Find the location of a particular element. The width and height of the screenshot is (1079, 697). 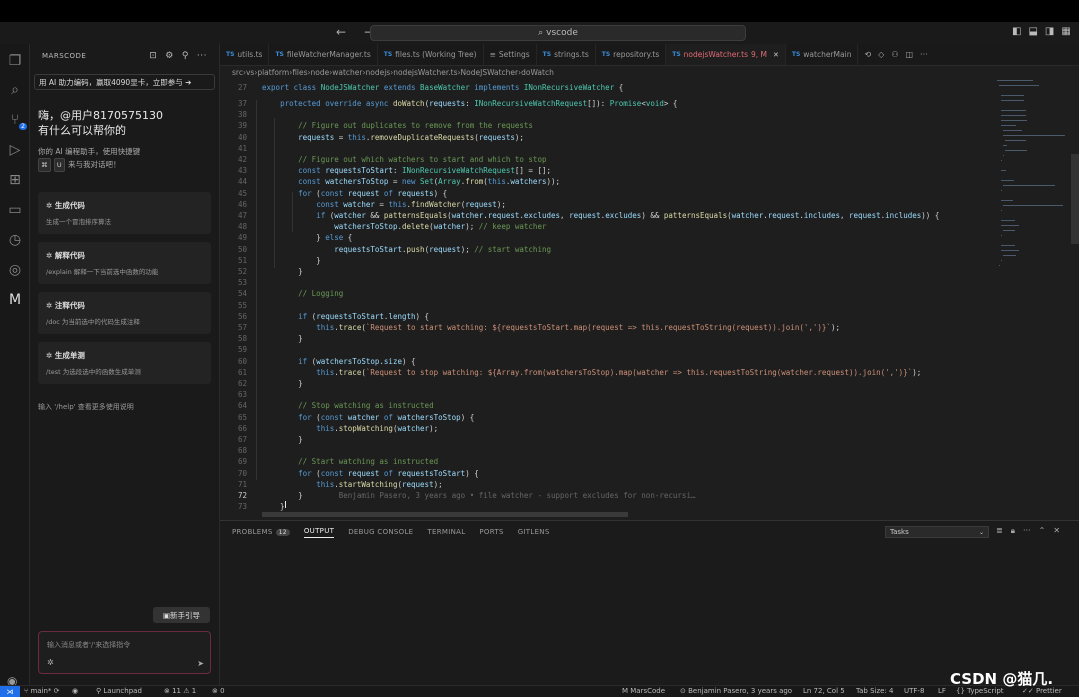

code-line: for (const watcher of watchersToStop) { is located at coordinates (368, 417).